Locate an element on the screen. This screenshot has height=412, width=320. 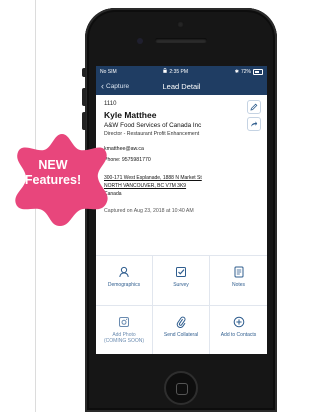
demographics-label: Demographics is located at coordinates (124, 285).